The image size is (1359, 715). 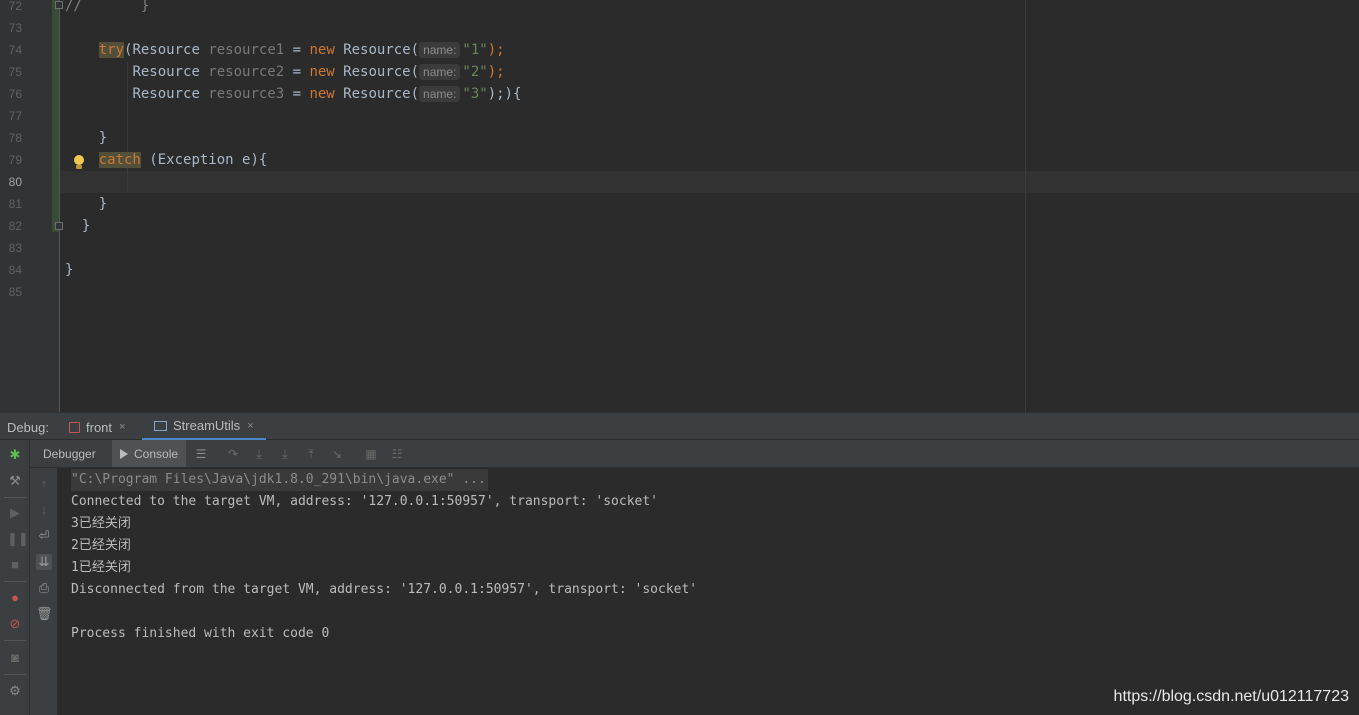 What do you see at coordinates (397, 454) in the screenshot?
I see `trace-icon: ☷` at bounding box center [397, 454].